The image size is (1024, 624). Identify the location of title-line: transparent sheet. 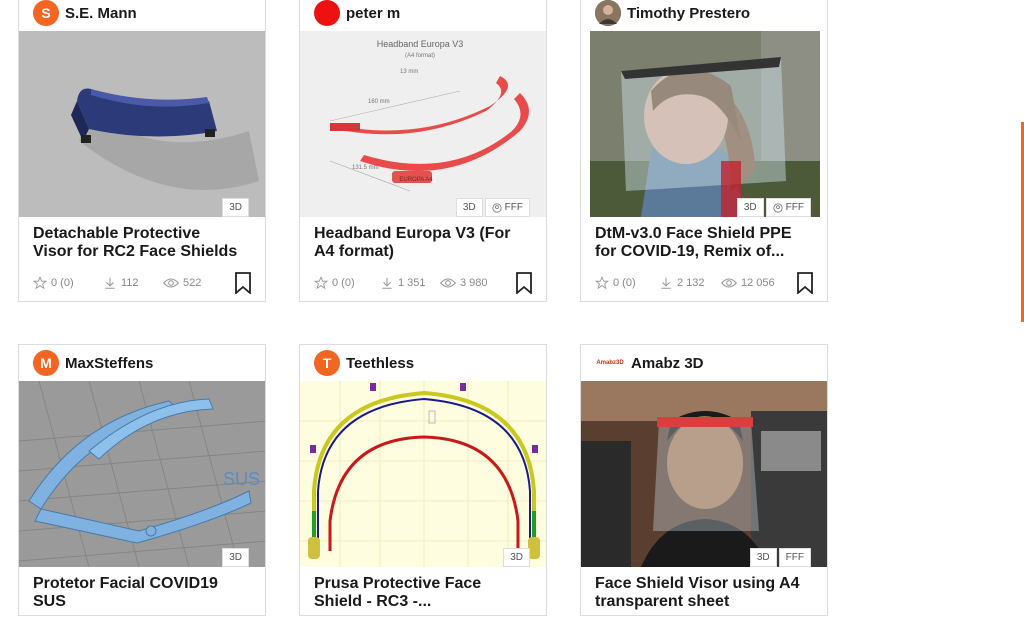
(662, 601).